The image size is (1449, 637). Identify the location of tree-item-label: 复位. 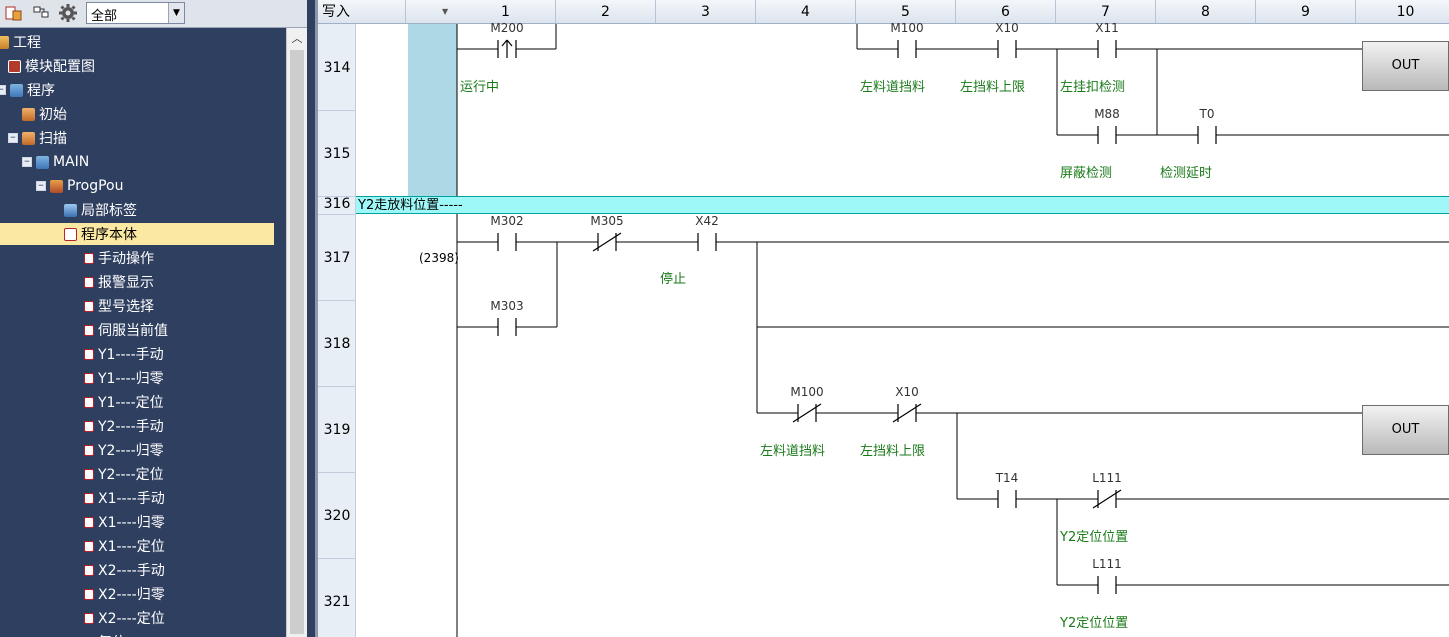
(112, 634).